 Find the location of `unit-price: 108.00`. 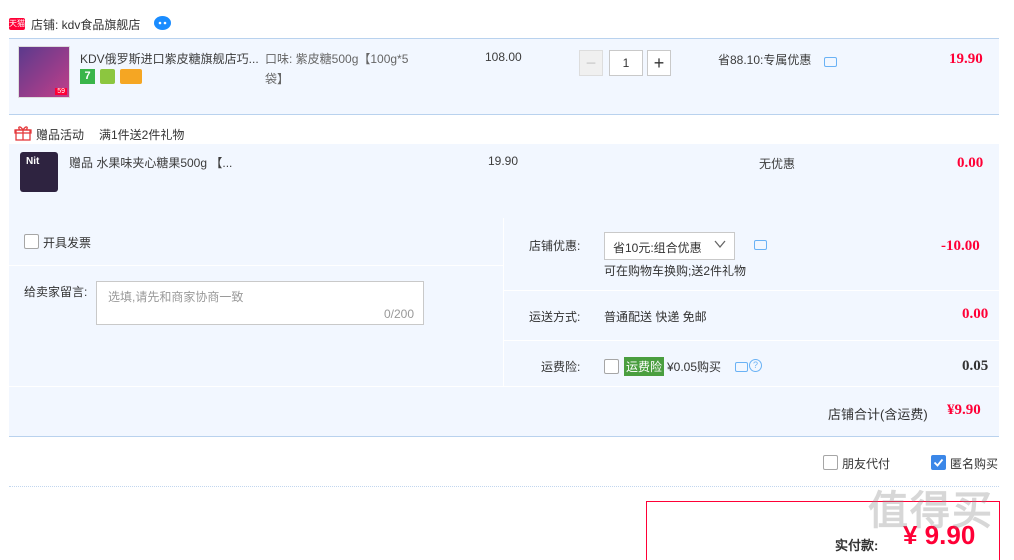

unit-price: 108.00 is located at coordinates (503, 57).